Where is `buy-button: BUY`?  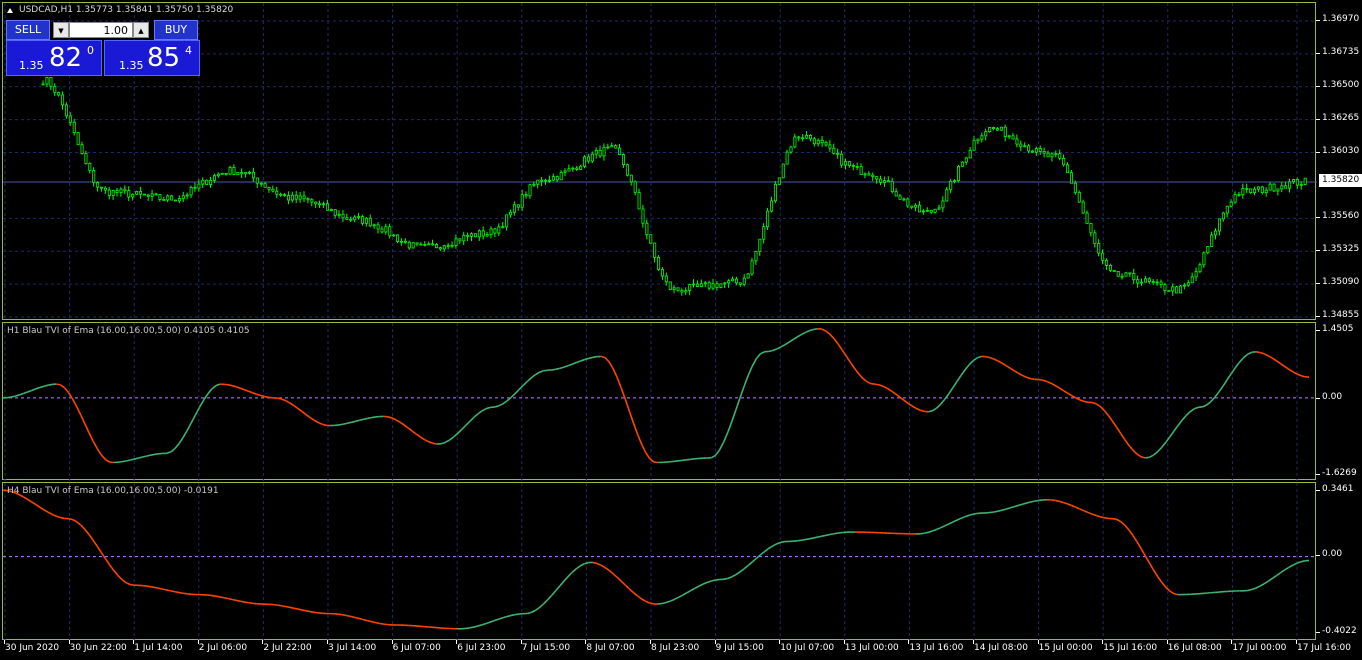 buy-button: BUY is located at coordinates (176, 30).